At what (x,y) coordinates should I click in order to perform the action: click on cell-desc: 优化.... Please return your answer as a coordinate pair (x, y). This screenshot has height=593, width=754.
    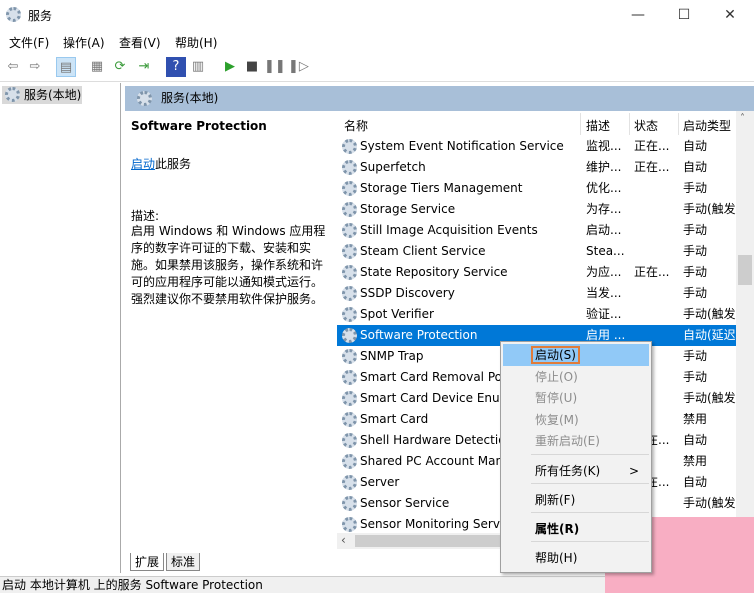
    Looking at the image, I should click on (604, 188).